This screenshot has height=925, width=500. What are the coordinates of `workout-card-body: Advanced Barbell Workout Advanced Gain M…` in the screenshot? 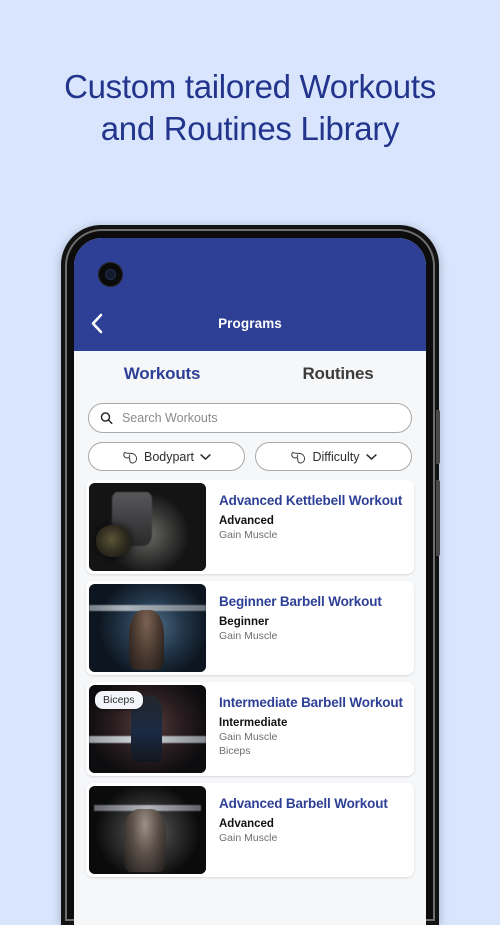 It's located at (310, 830).